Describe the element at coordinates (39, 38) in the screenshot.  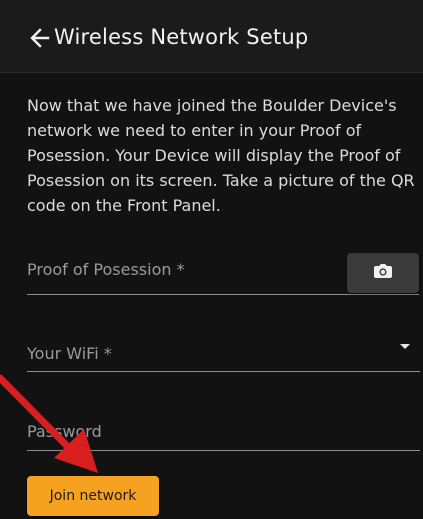
I see `arrow-left-icon` at that location.